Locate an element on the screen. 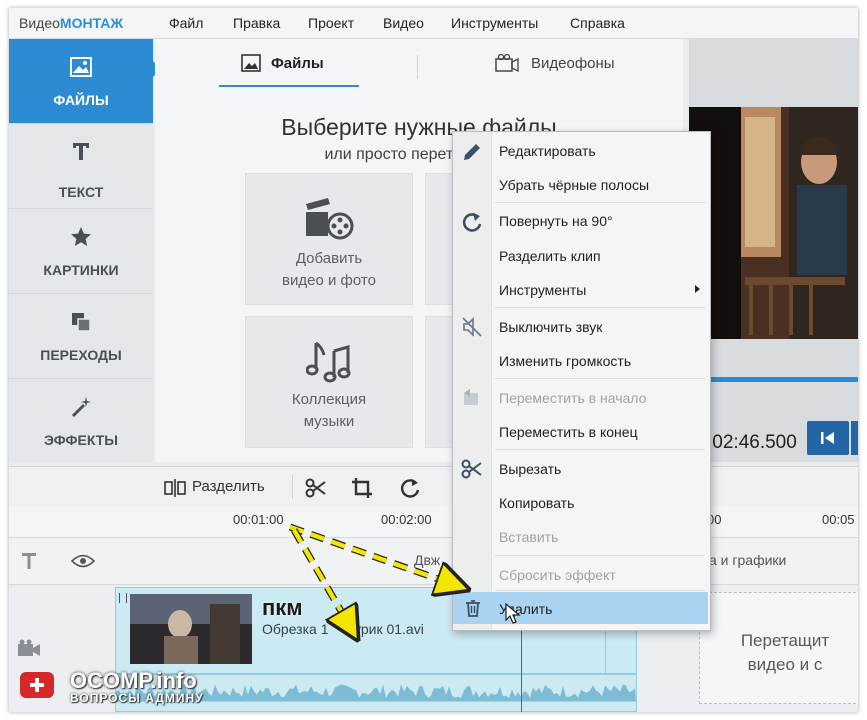 Image resolution: width=867 pixels, height=720 pixels. music-collection-tile: Коллекция музыки is located at coordinates (329, 382).